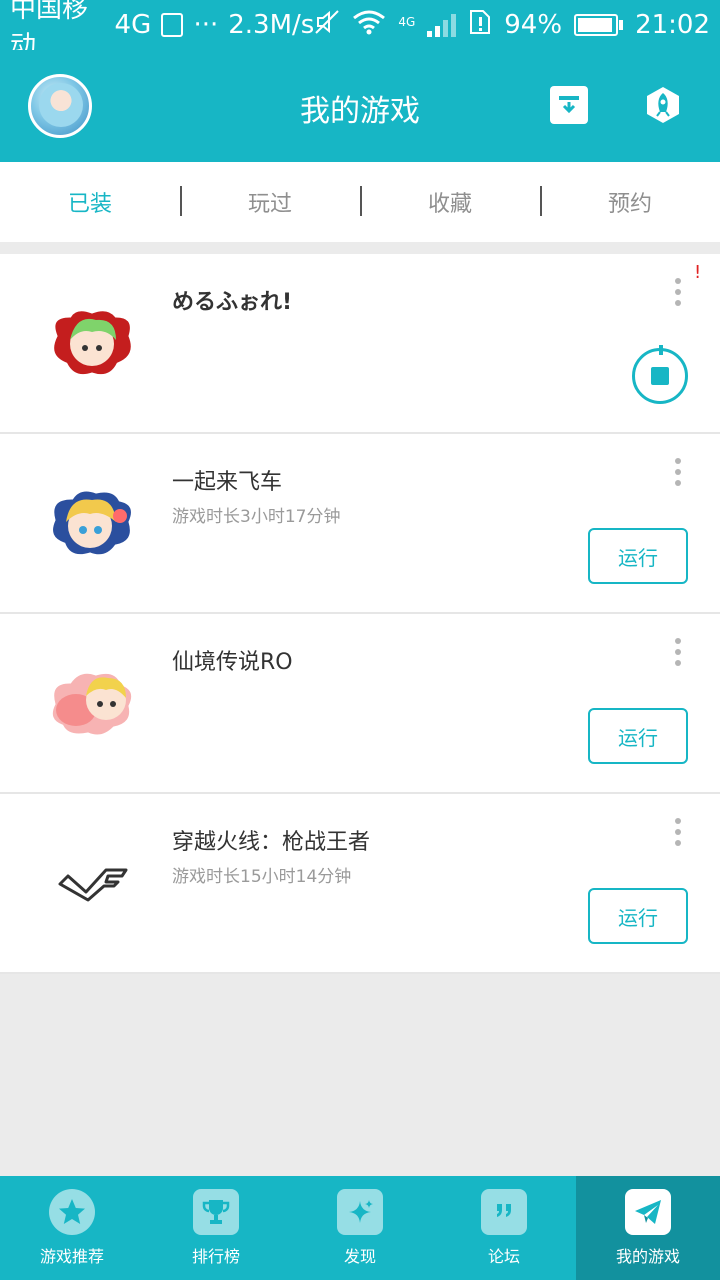  Describe the element at coordinates (360, 111) in the screenshot. I see `page-title: 我的游戏` at that location.